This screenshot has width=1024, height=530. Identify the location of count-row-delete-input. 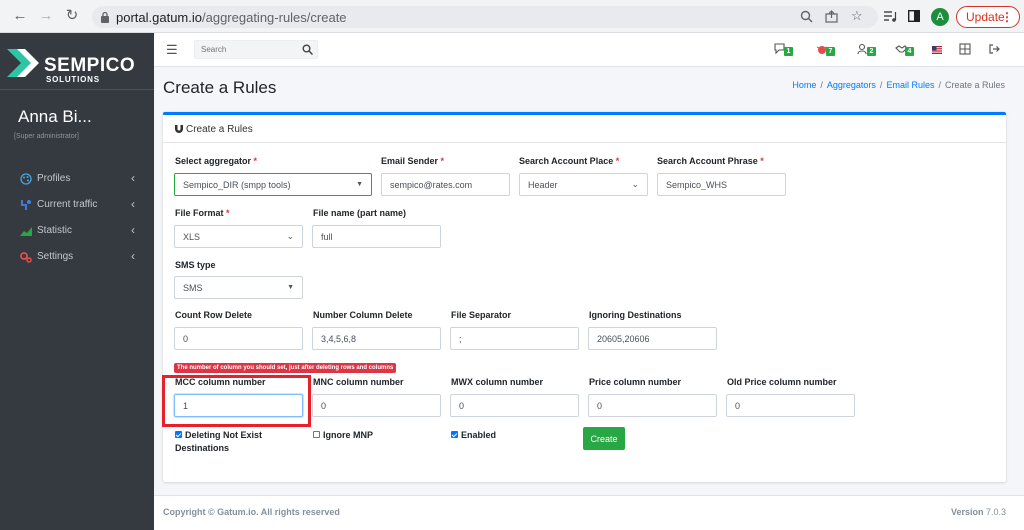
(238, 338).